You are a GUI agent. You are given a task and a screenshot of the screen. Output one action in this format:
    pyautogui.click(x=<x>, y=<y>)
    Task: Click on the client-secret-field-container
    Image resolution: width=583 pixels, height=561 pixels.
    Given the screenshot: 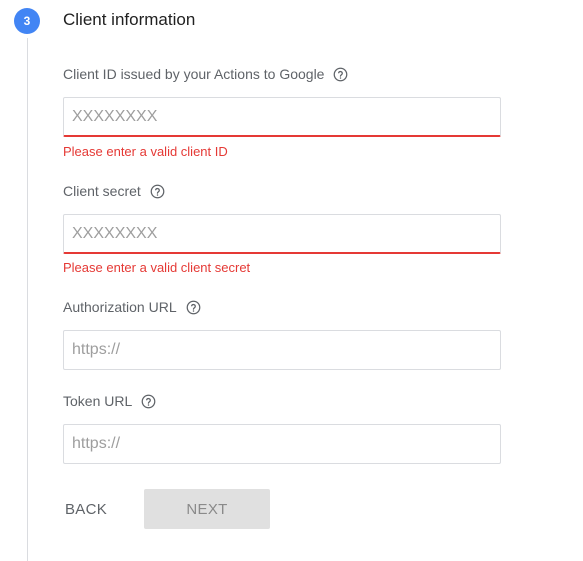 What is the action you would take?
    pyautogui.click(x=282, y=234)
    